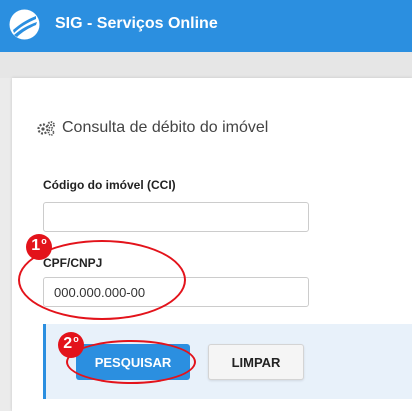  I want to click on cci-label: Código do imóvel (CCI), so click(109, 185).